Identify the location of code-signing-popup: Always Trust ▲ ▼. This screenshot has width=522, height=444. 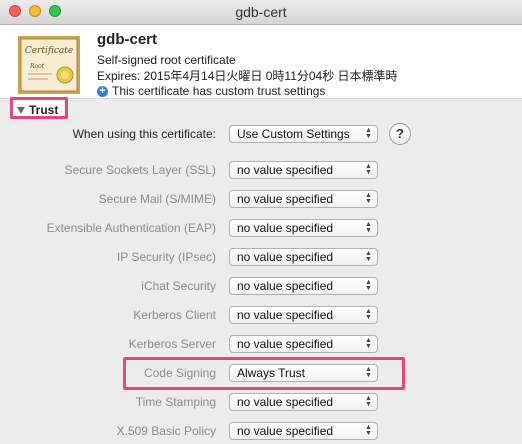
(303, 373).